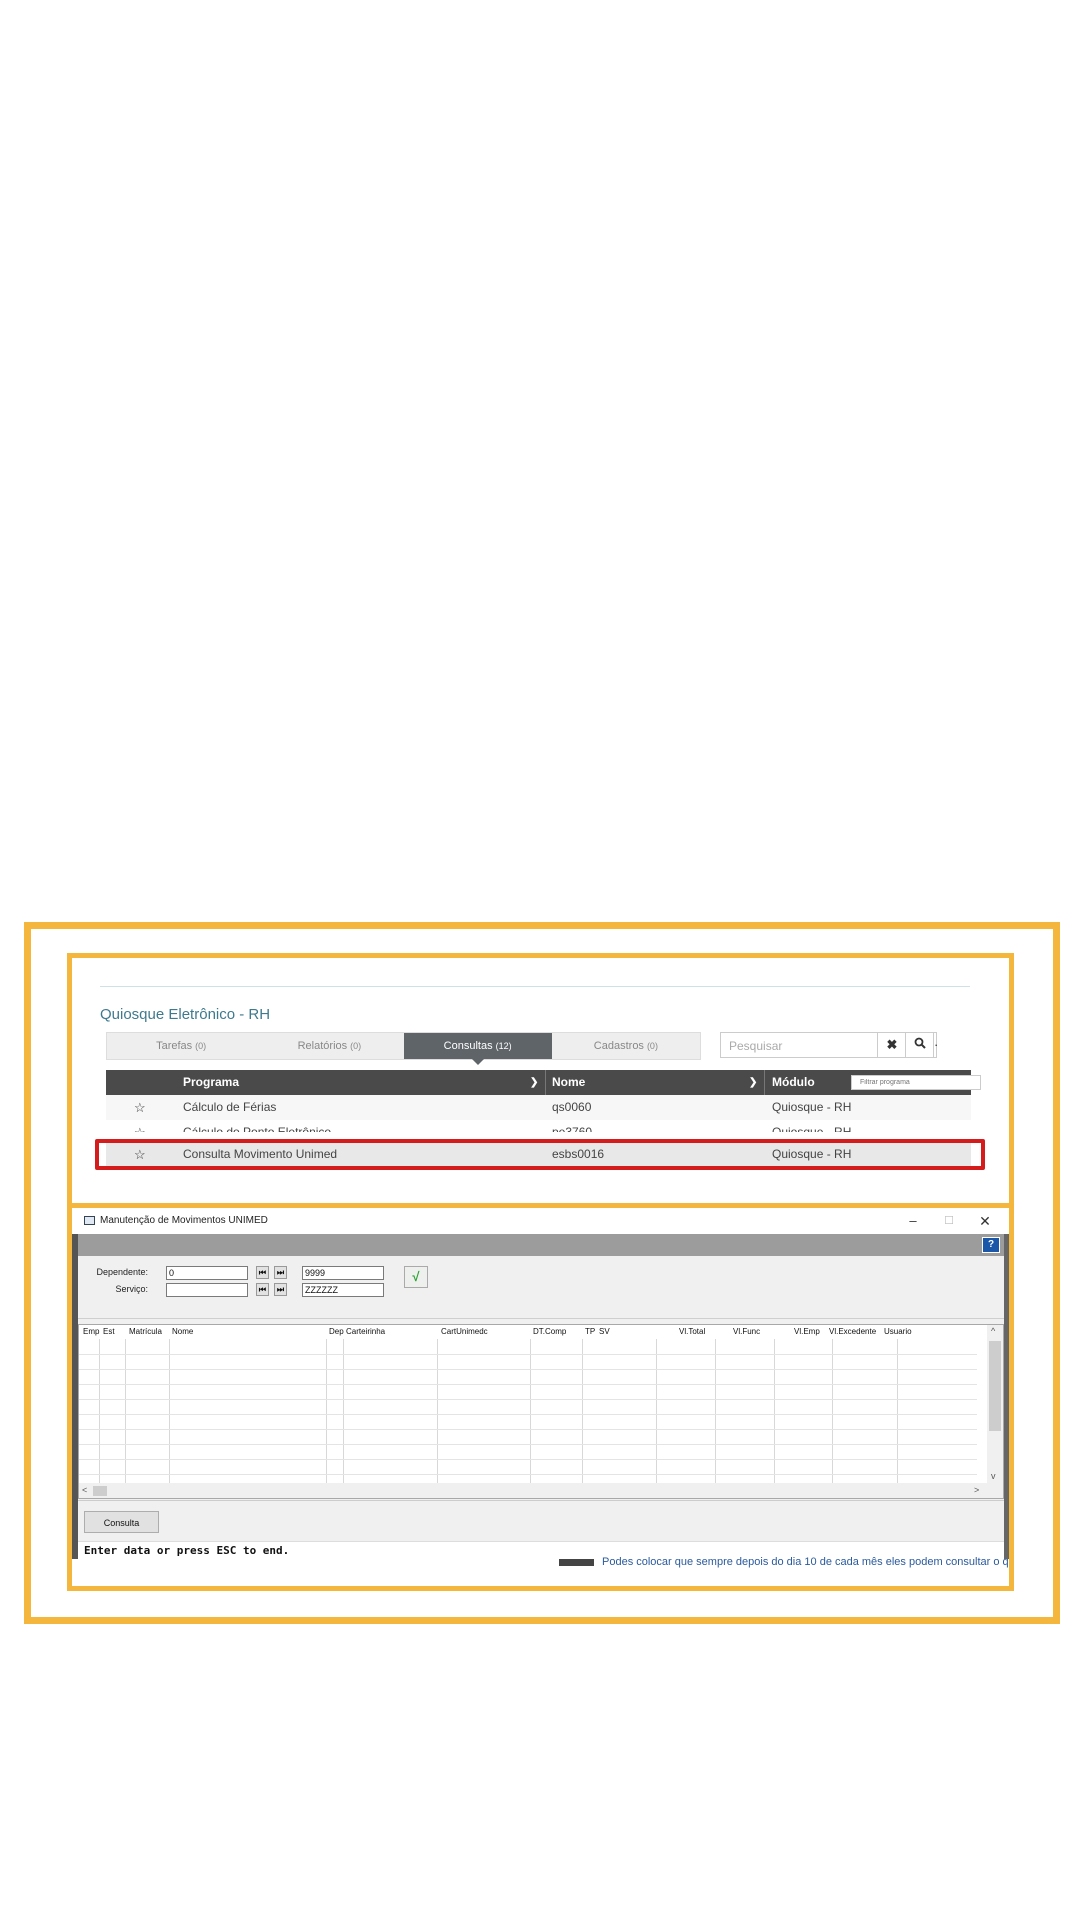 The image size is (1080, 1920). Describe the element at coordinates (343, 1290) in the screenshot. I see `servico-to-input: ZZZZZZ` at that location.